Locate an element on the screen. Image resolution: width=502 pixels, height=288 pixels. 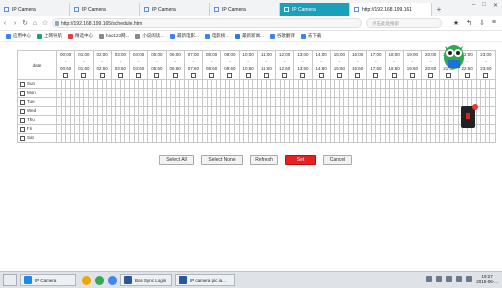
volume-icon is located at coordinates (469, 279).